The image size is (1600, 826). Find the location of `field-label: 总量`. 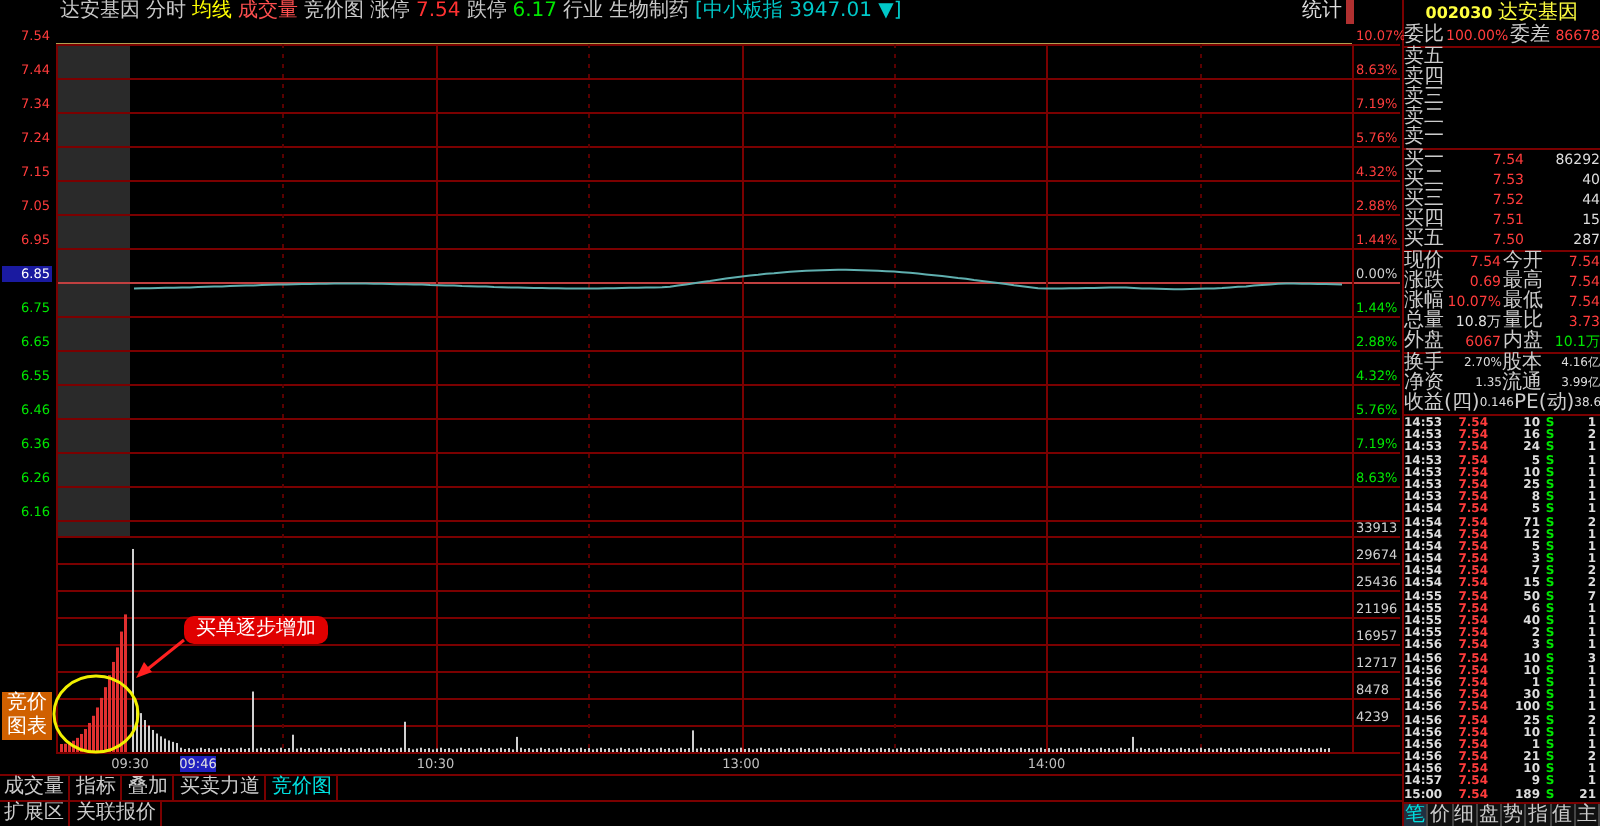

field-label: 总量 is located at coordinates (1424, 322).